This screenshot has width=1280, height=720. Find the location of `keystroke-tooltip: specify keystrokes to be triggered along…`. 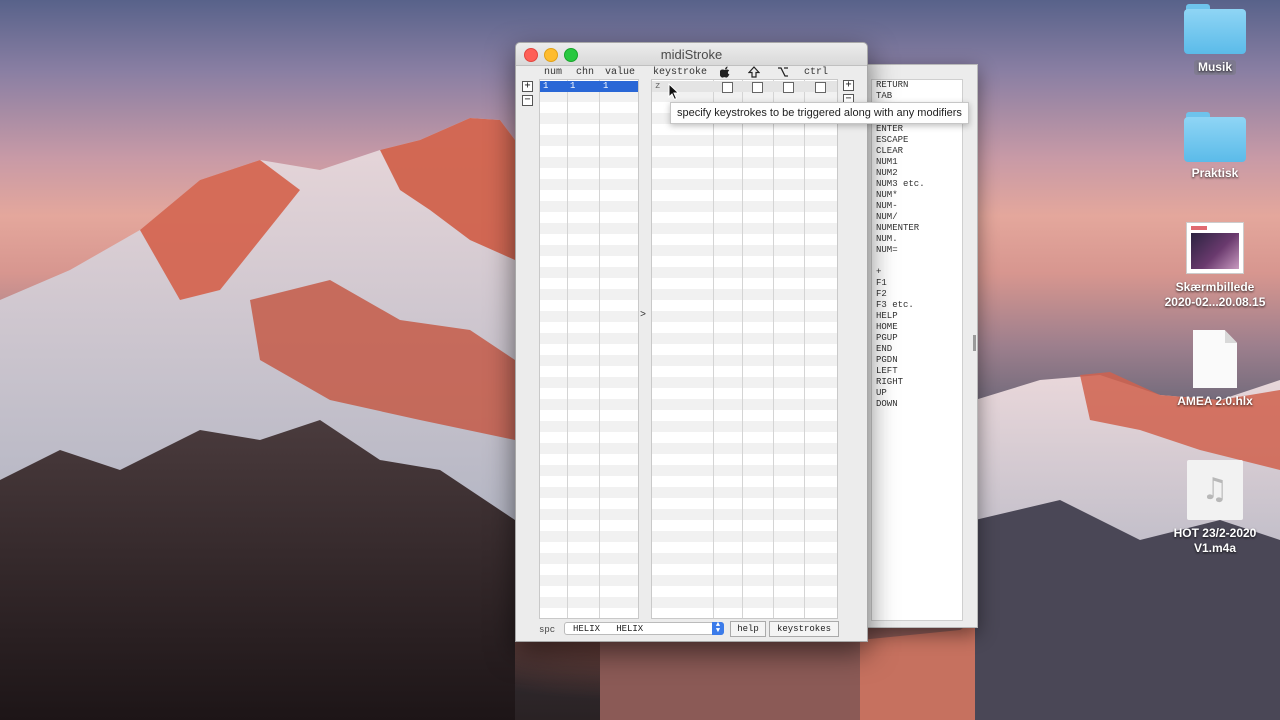

keystroke-tooltip: specify keystrokes to be triggered along… is located at coordinates (819, 113).